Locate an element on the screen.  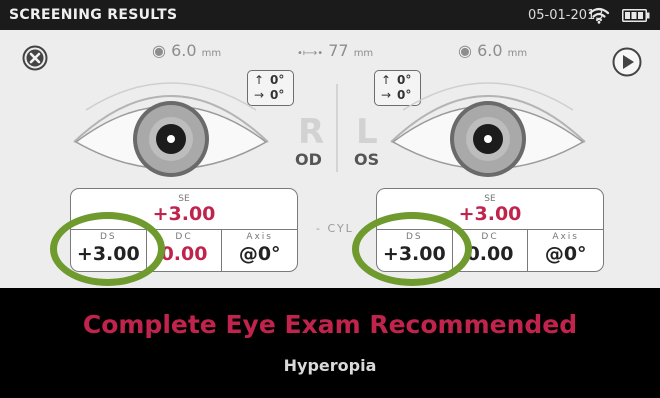
eye-illustration-right is located at coordinates (171, 129).